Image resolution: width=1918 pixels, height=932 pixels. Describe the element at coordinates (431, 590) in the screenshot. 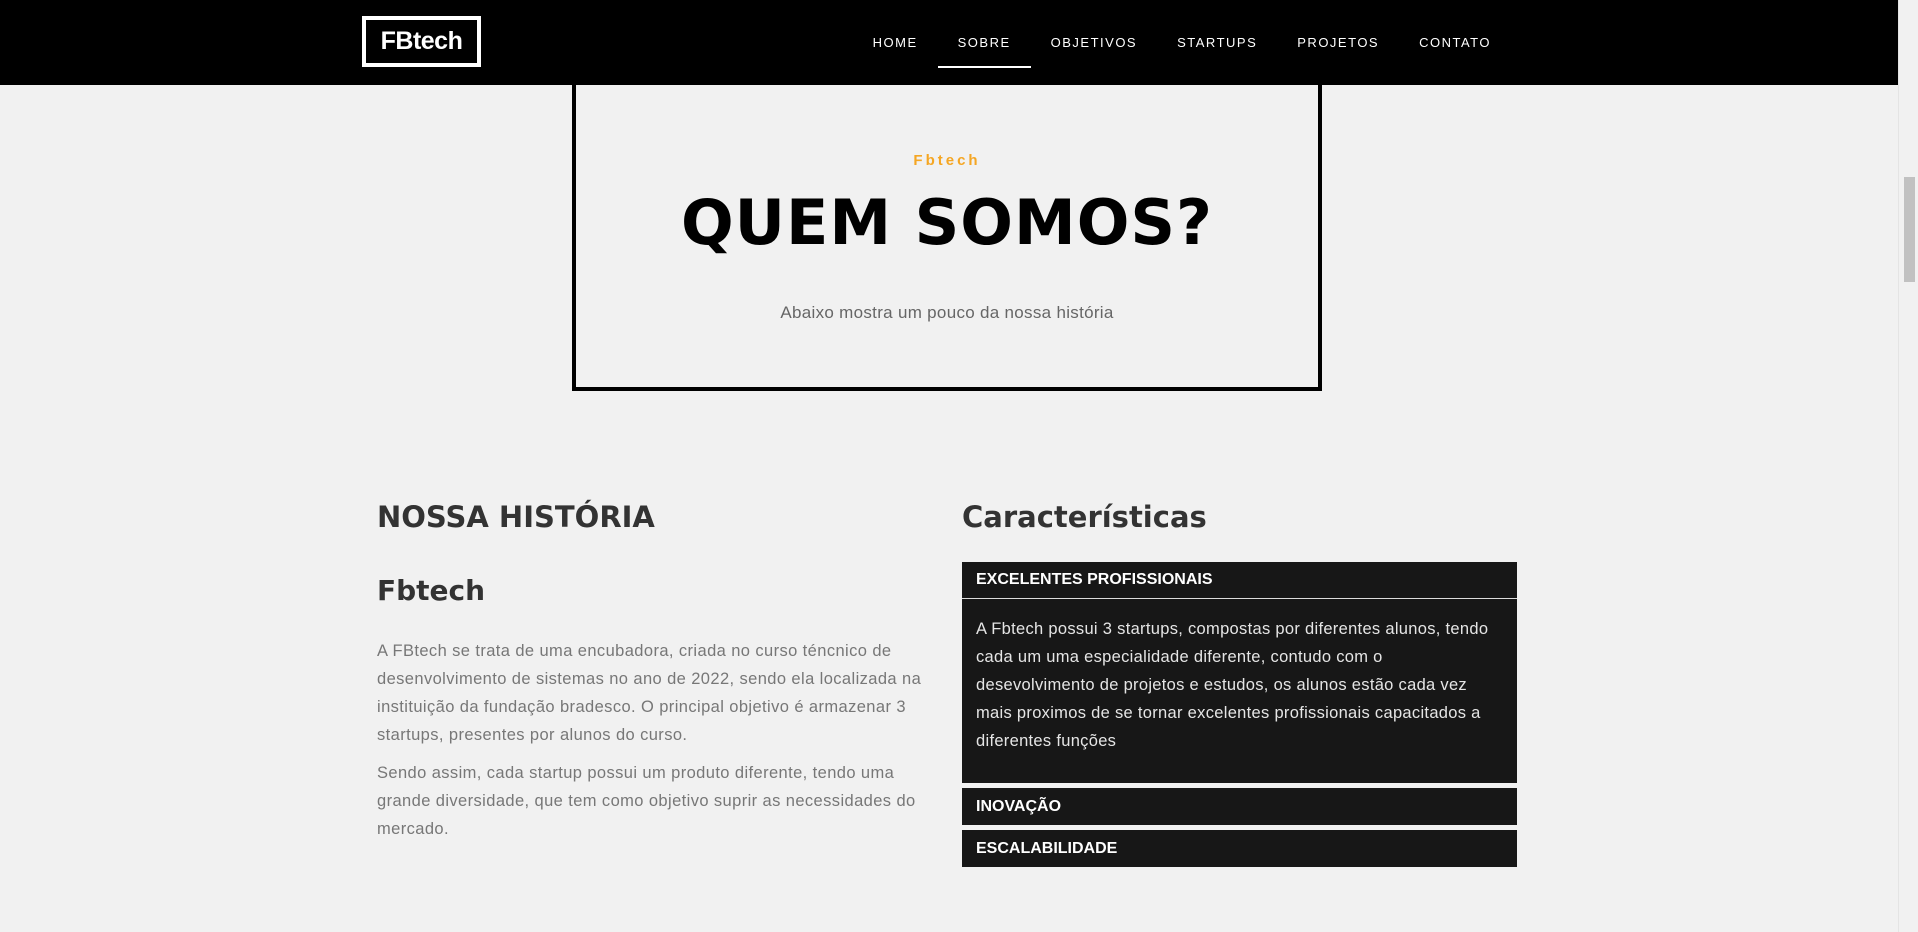

I see `history-subheading: Fbtech` at that location.